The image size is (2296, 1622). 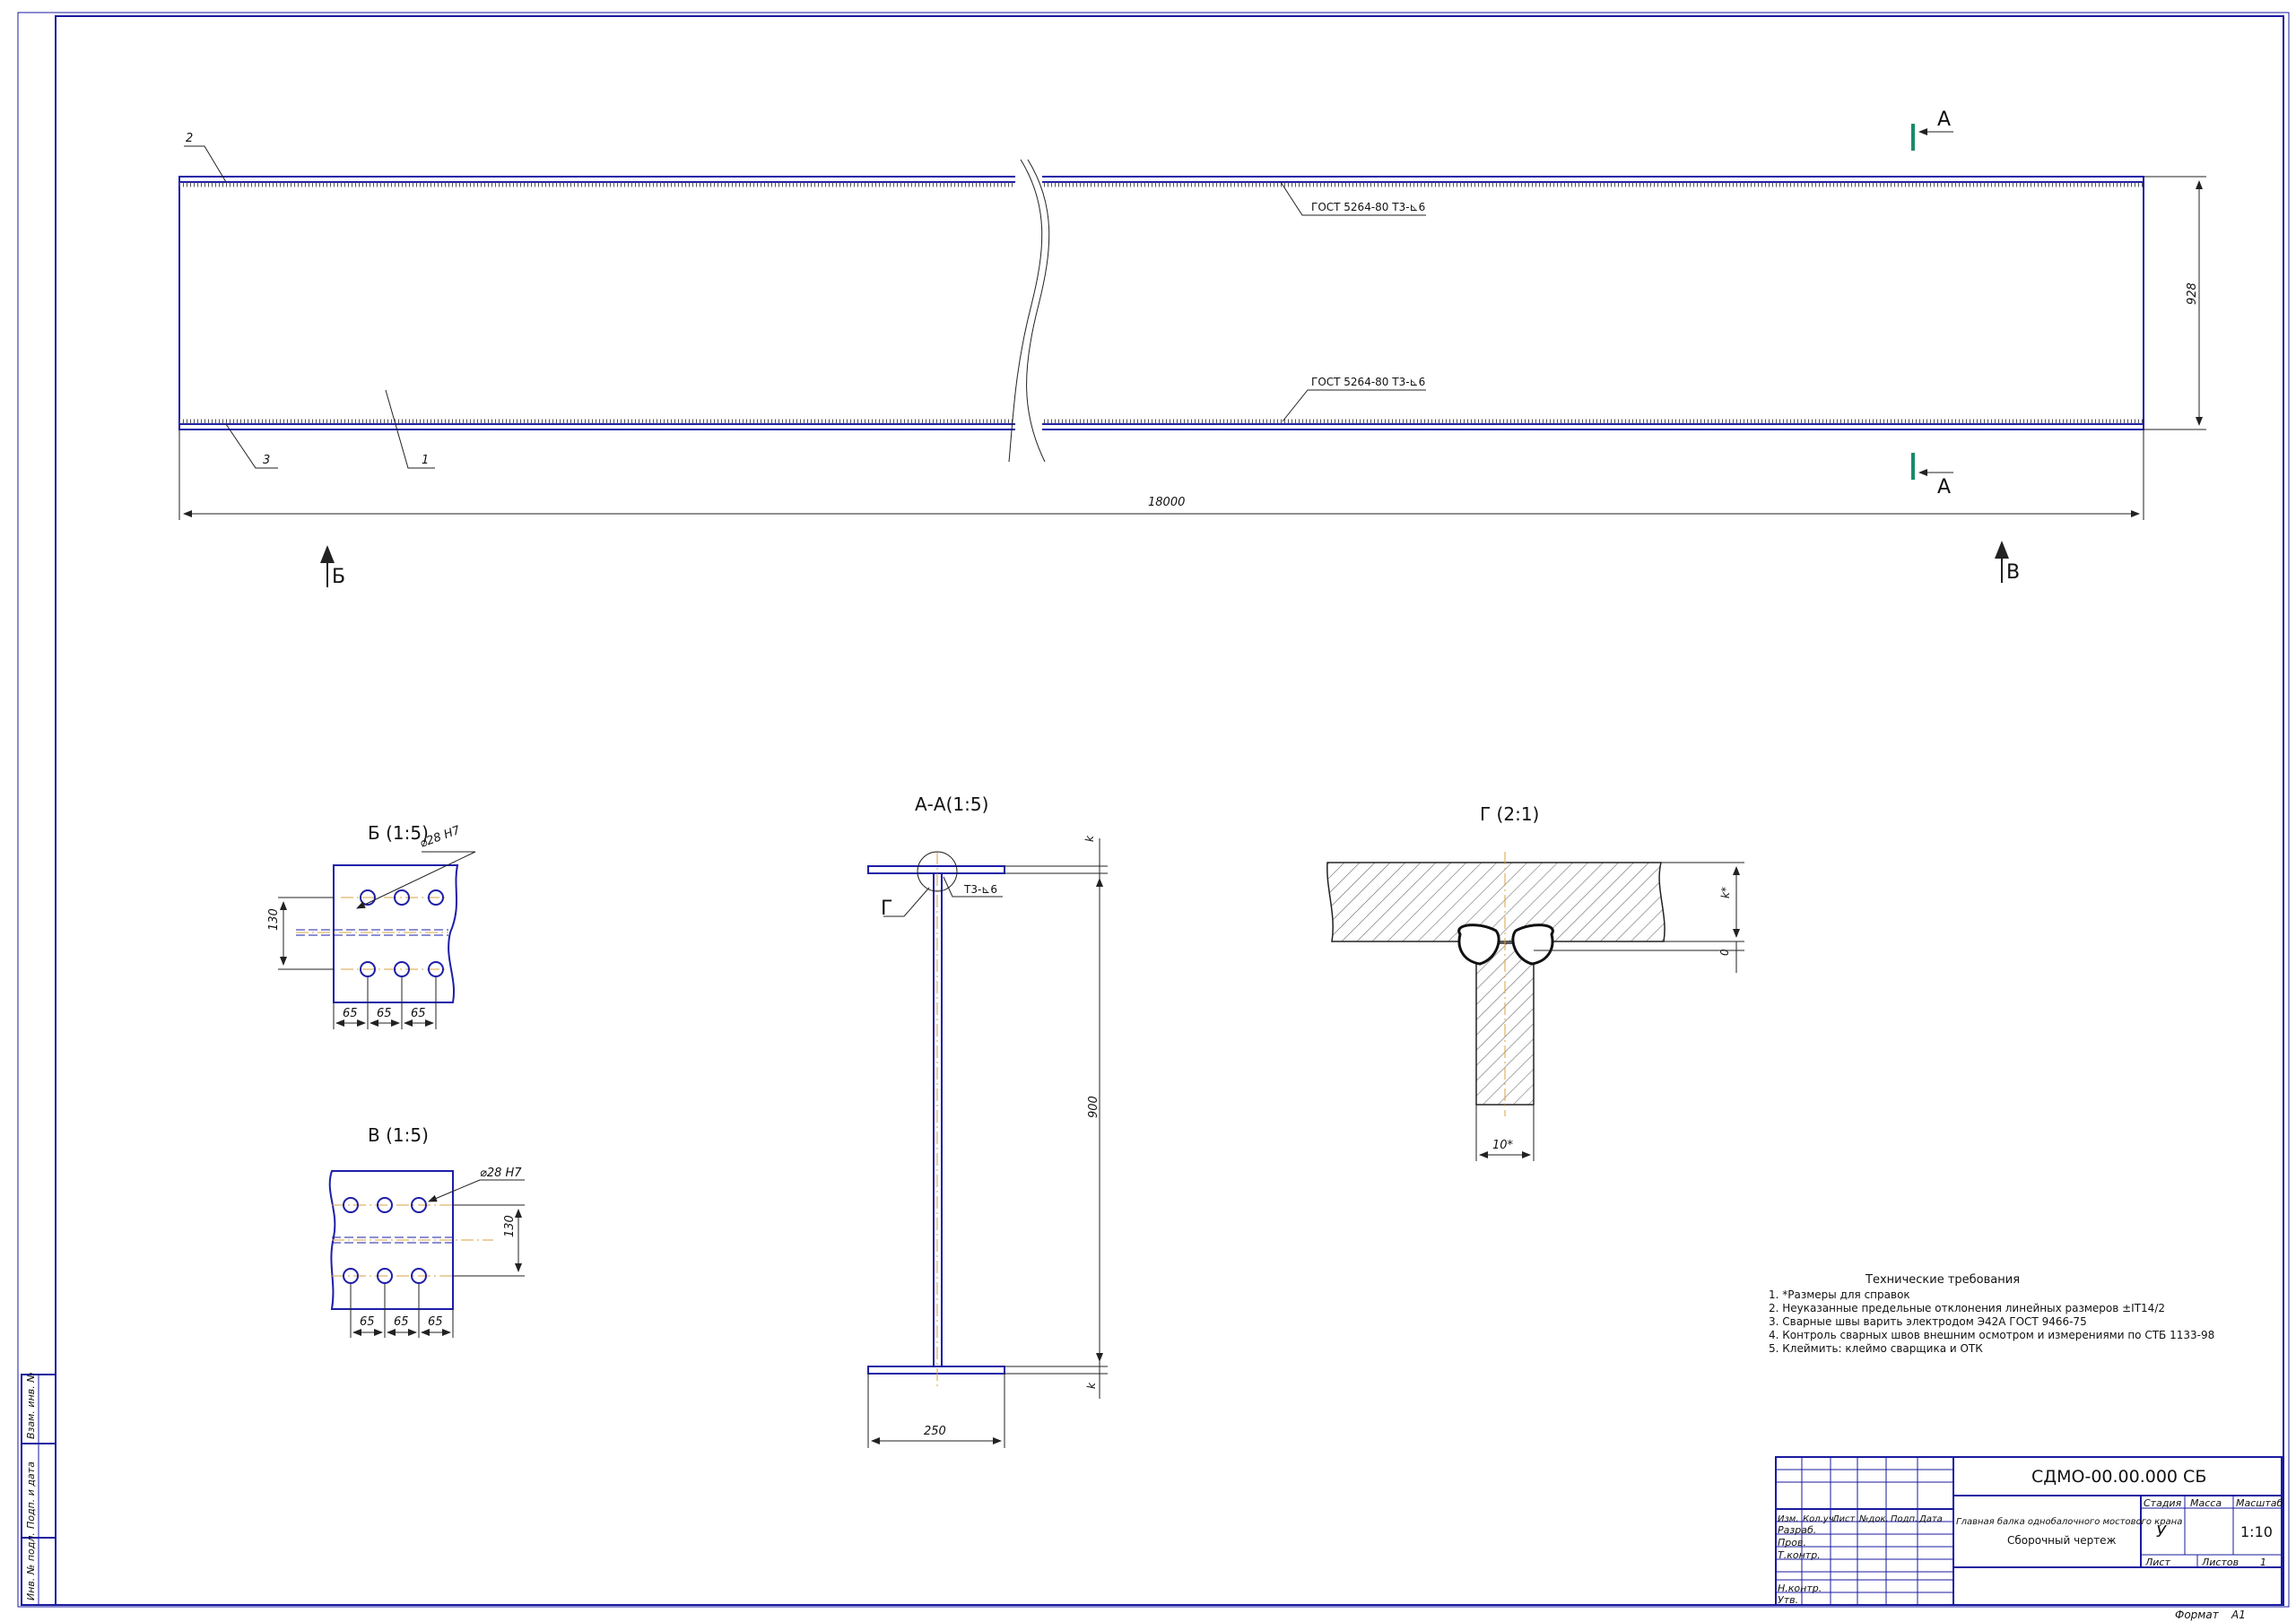 I want to click on role-label: Разраб., so click(x=1797, y=1530).